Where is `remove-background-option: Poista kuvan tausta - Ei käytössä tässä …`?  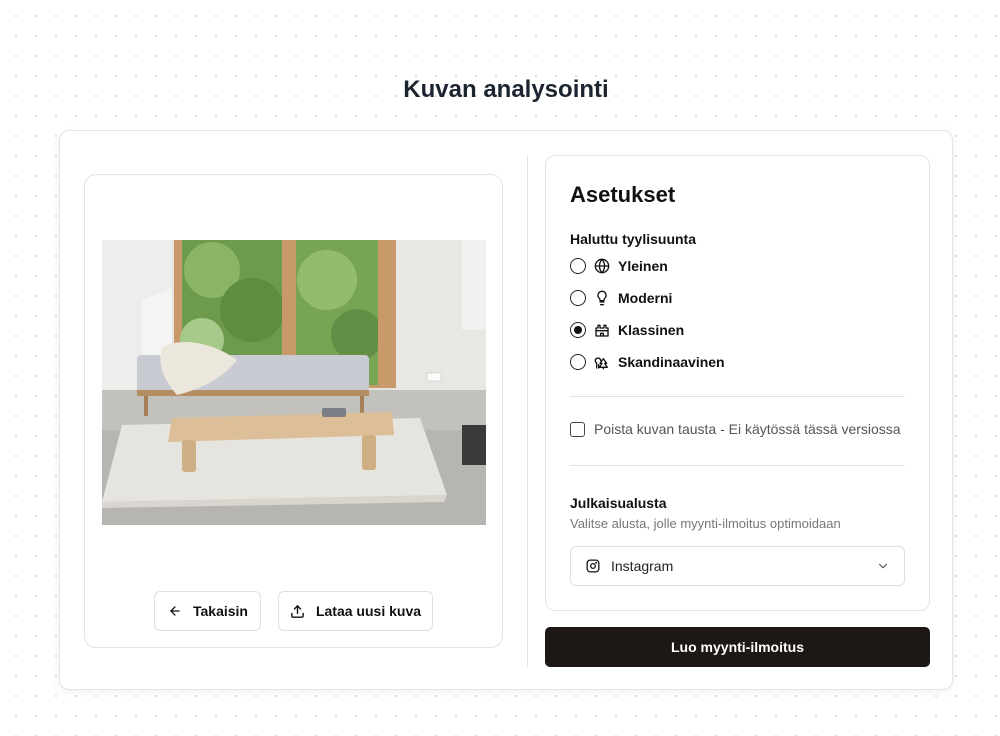 remove-background-option: Poista kuvan tausta - Ei käytössä tässä … is located at coordinates (735, 429).